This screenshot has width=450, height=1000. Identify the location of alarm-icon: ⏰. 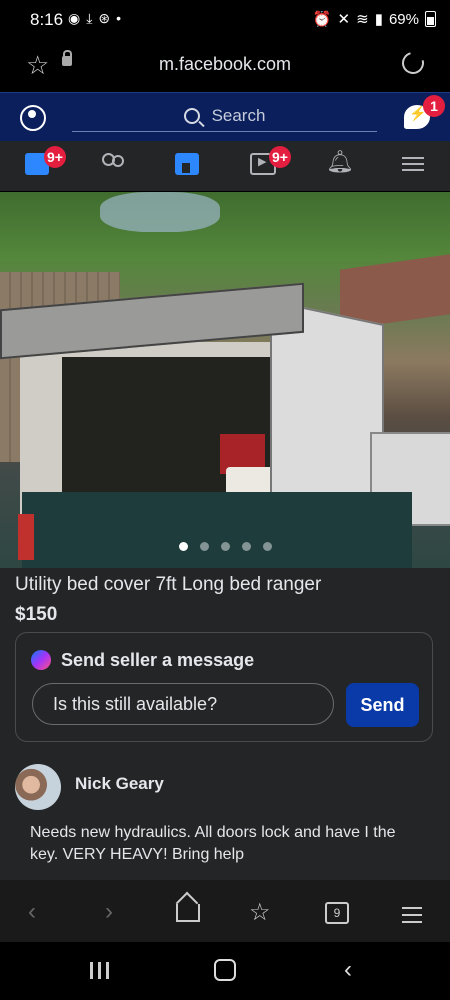
(322, 19).